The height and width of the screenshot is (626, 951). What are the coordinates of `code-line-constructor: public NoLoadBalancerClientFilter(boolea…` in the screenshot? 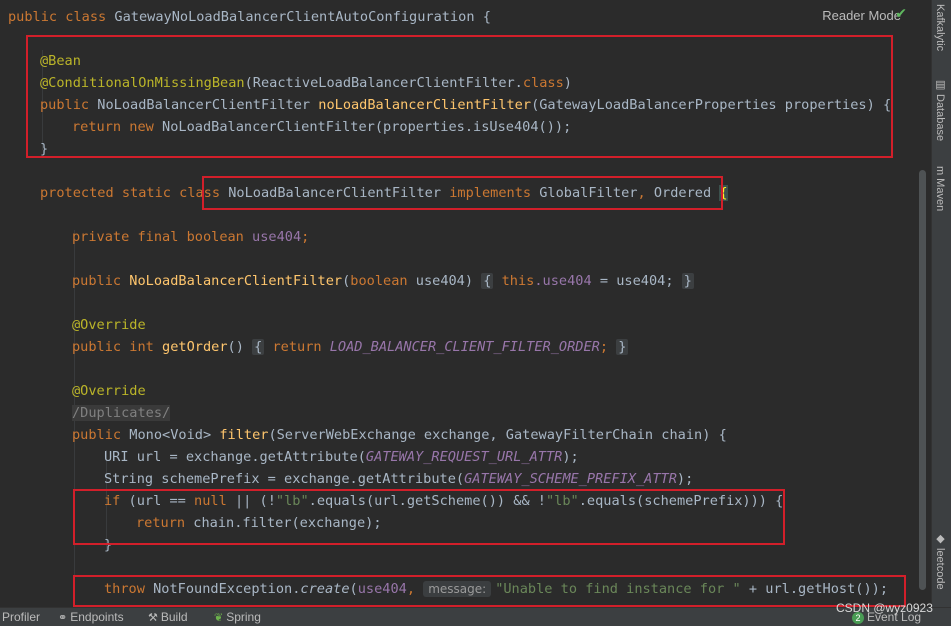 It's located at (383, 281).